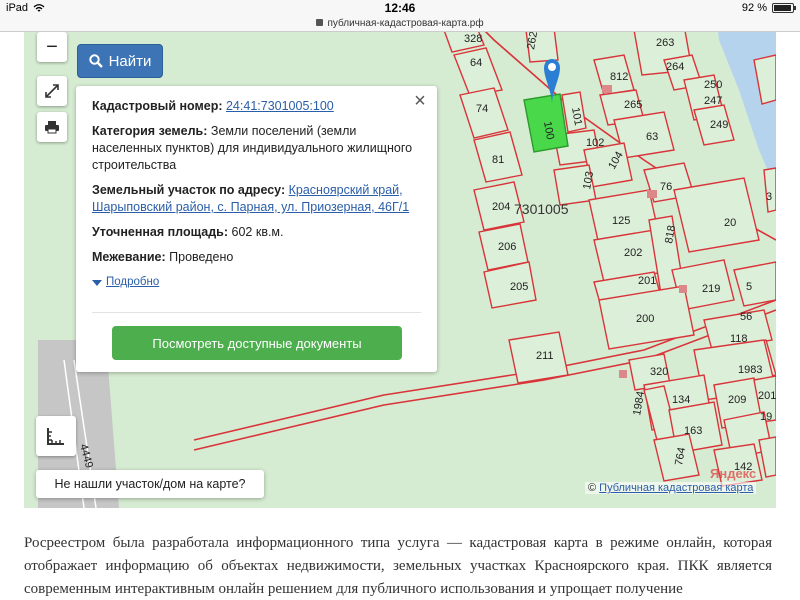 This screenshot has width=800, height=600. I want to click on parcel-label: 320, so click(659, 372).